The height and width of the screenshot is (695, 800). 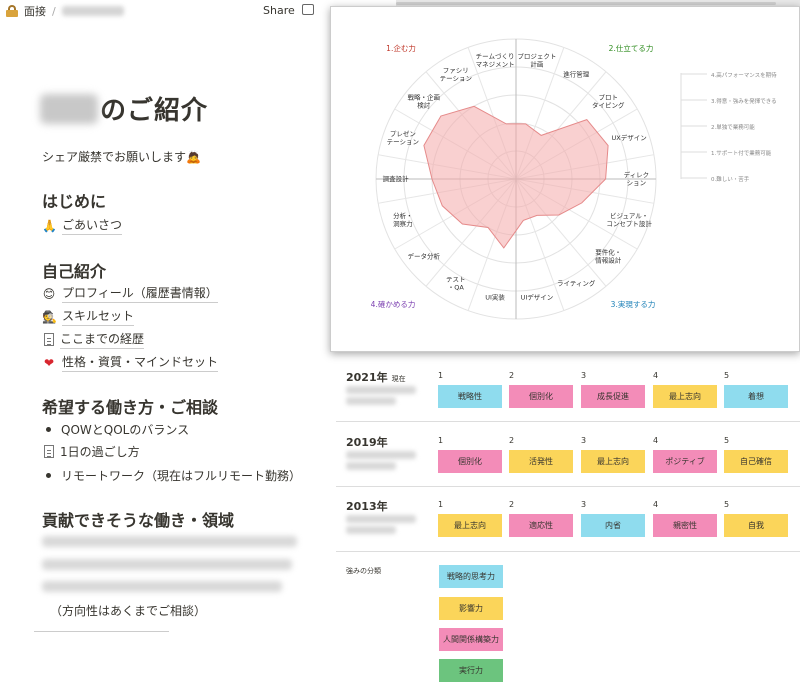 I want to click on link-career: ここまでの経歴, so click(x=93, y=339).